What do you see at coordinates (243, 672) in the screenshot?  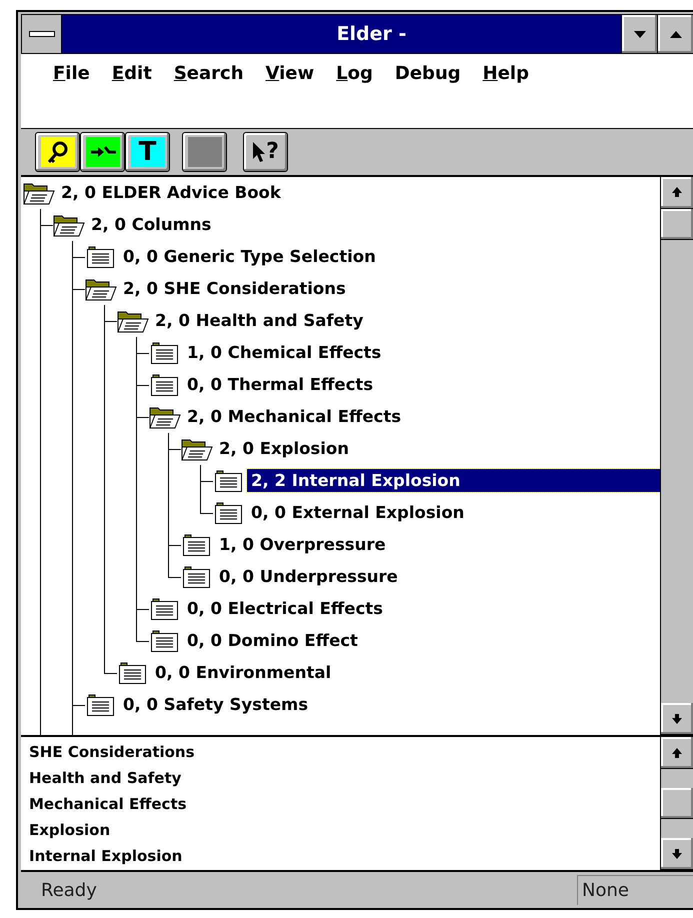 I see `tree-item: 0, 0 Environmental` at bounding box center [243, 672].